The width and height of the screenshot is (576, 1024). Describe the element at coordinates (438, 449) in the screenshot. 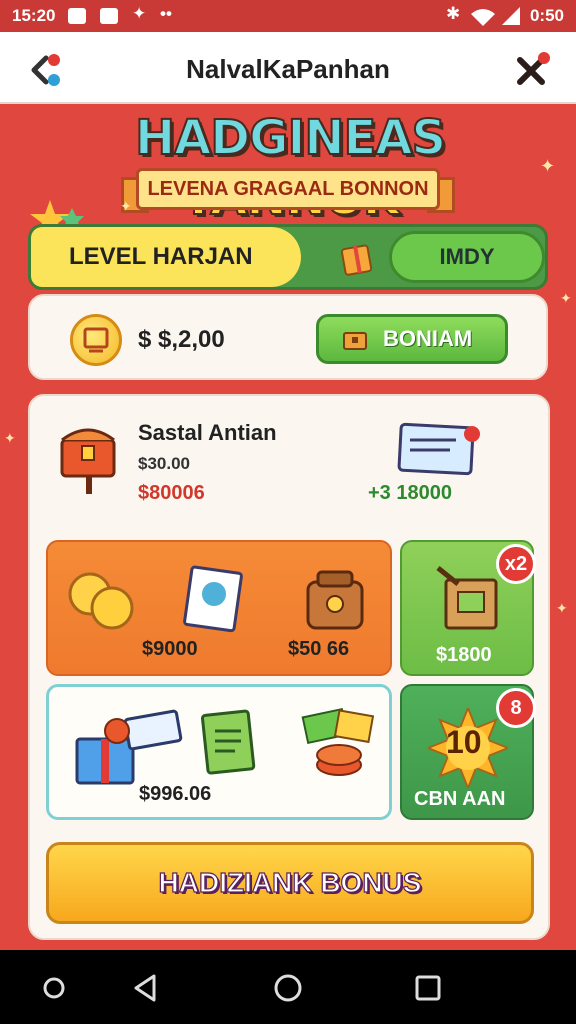

I see `ticket-icon` at that location.